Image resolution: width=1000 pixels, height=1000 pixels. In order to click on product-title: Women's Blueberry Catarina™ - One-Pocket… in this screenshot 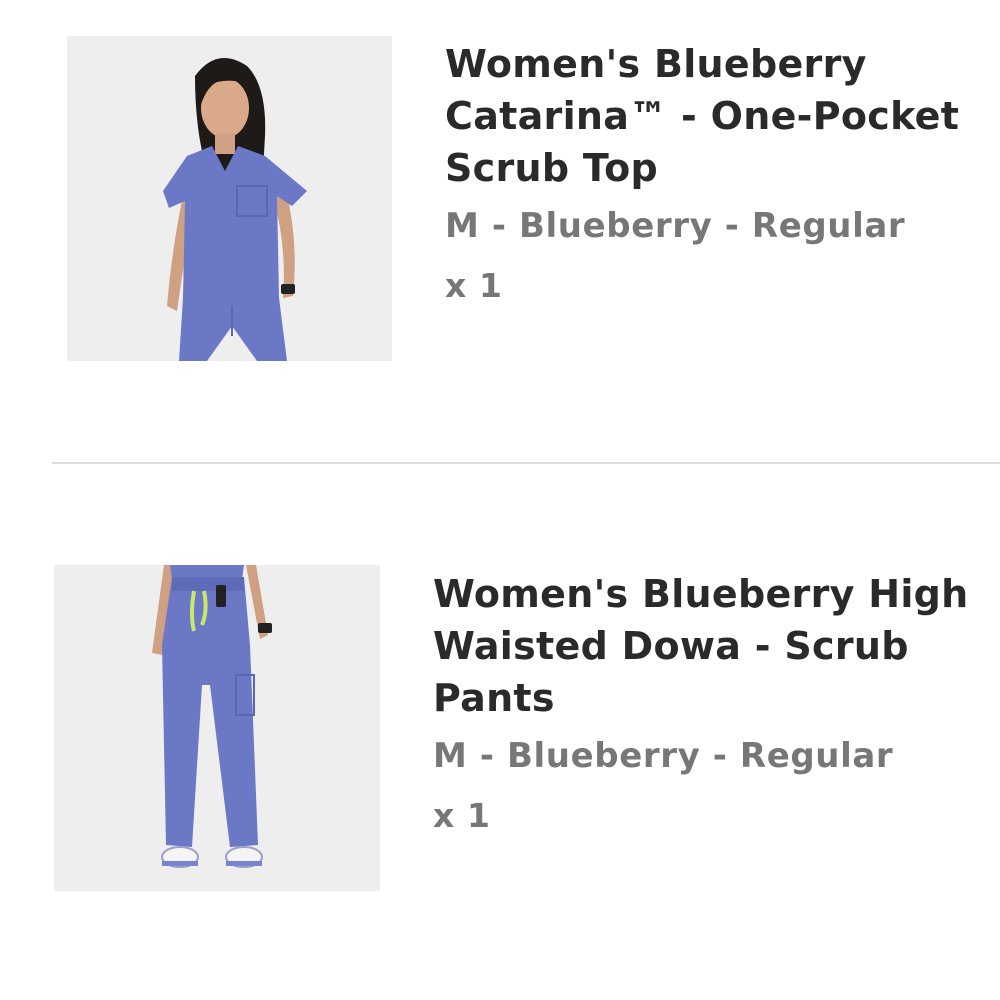, I will do `click(717, 116)`.